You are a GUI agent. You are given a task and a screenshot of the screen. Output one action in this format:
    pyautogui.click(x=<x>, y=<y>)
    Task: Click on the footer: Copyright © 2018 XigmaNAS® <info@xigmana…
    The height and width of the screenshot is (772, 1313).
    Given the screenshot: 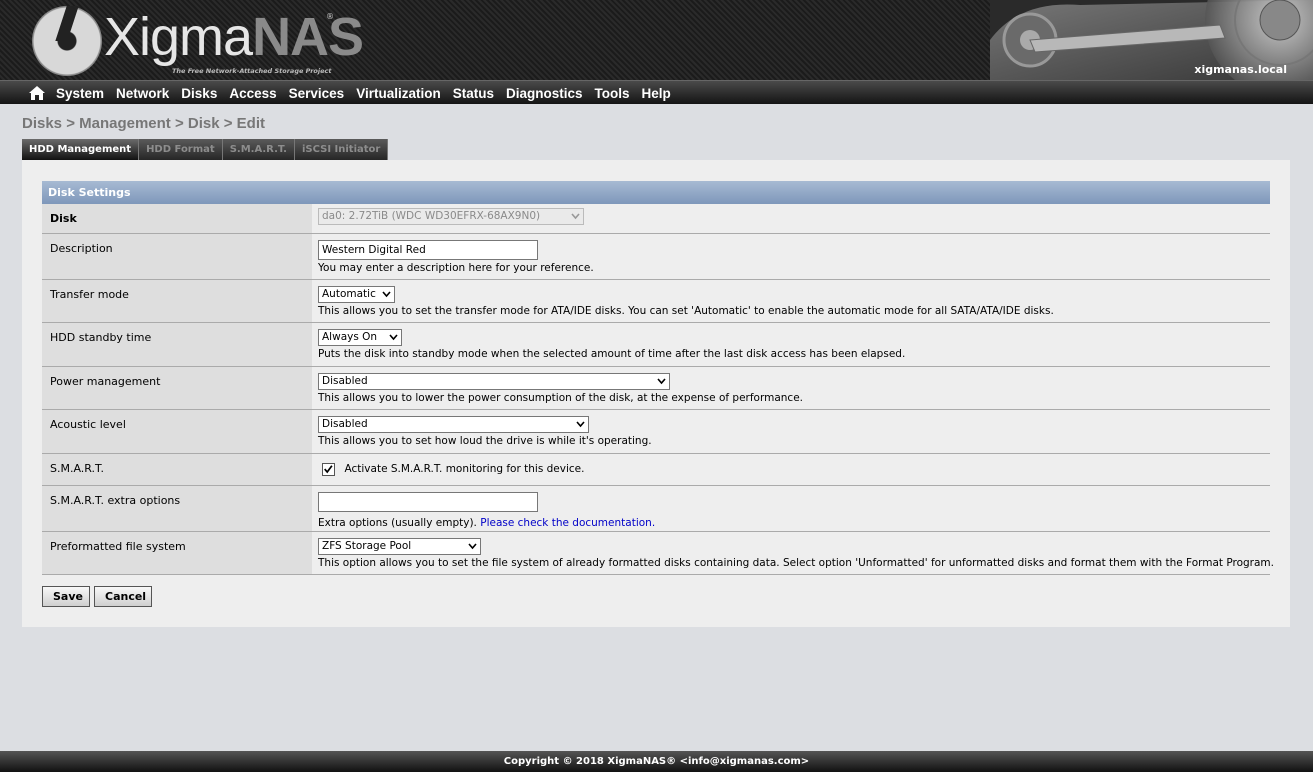 What is the action you would take?
    pyautogui.click(x=656, y=761)
    